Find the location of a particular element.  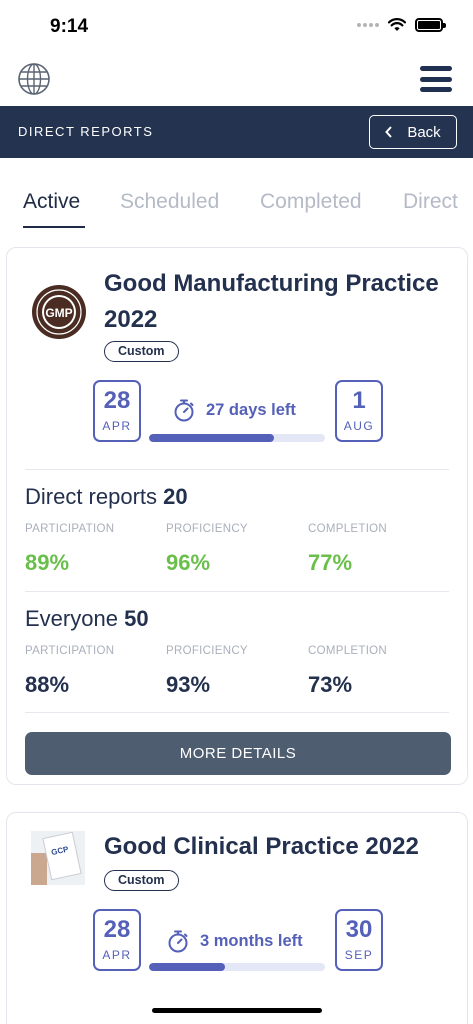

end-date: 30 SEP is located at coordinates (359, 940).